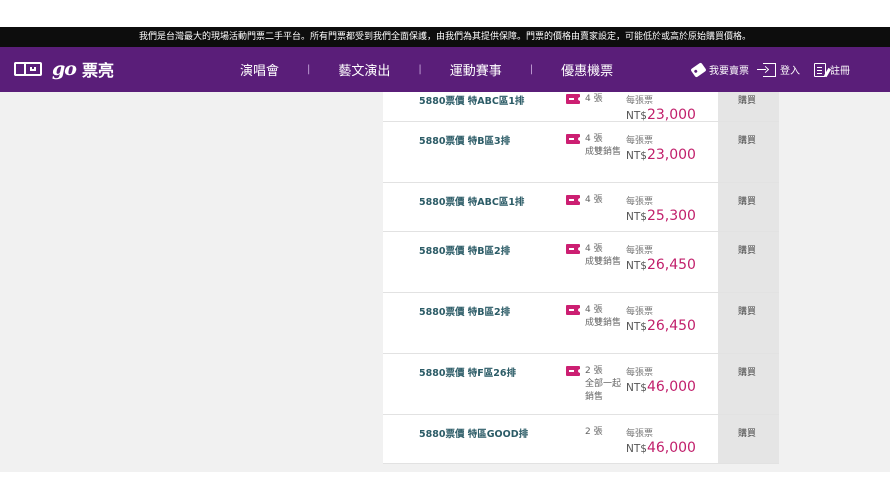 This screenshot has width=890, height=500. What do you see at coordinates (790, 71) in the screenshot?
I see `login-label: 登入` at bounding box center [790, 71].